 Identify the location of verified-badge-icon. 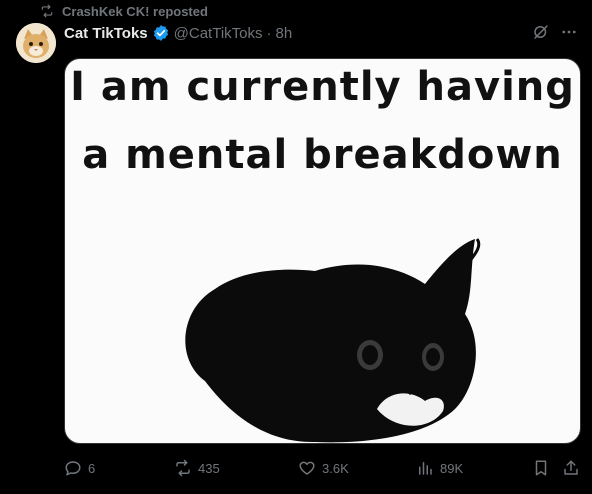
(161, 33).